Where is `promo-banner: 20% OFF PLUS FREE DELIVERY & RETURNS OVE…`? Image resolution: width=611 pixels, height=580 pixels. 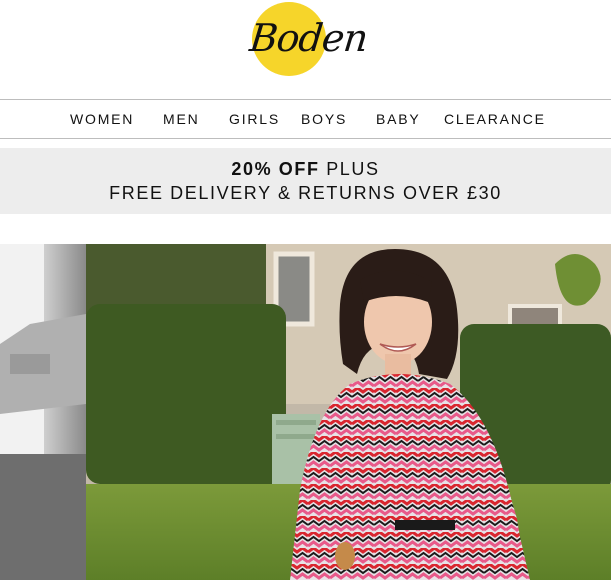
promo-banner: 20% OFF PLUS FREE DELIVERY & RETURNS OVE… is located at coordinates (305, 181).